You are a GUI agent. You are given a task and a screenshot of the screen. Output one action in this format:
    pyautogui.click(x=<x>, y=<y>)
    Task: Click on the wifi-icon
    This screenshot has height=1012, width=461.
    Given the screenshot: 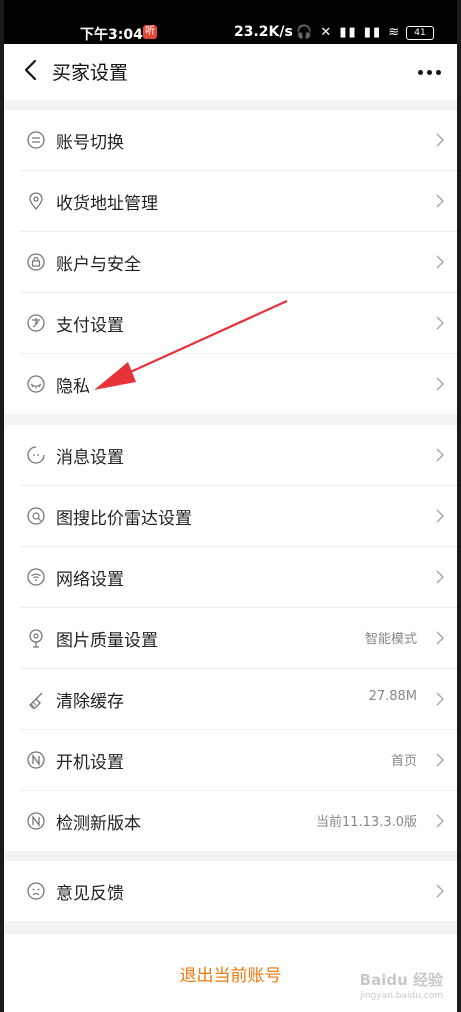 What is the action you would take?
    pyautogui.click(x=36, y=577)
    